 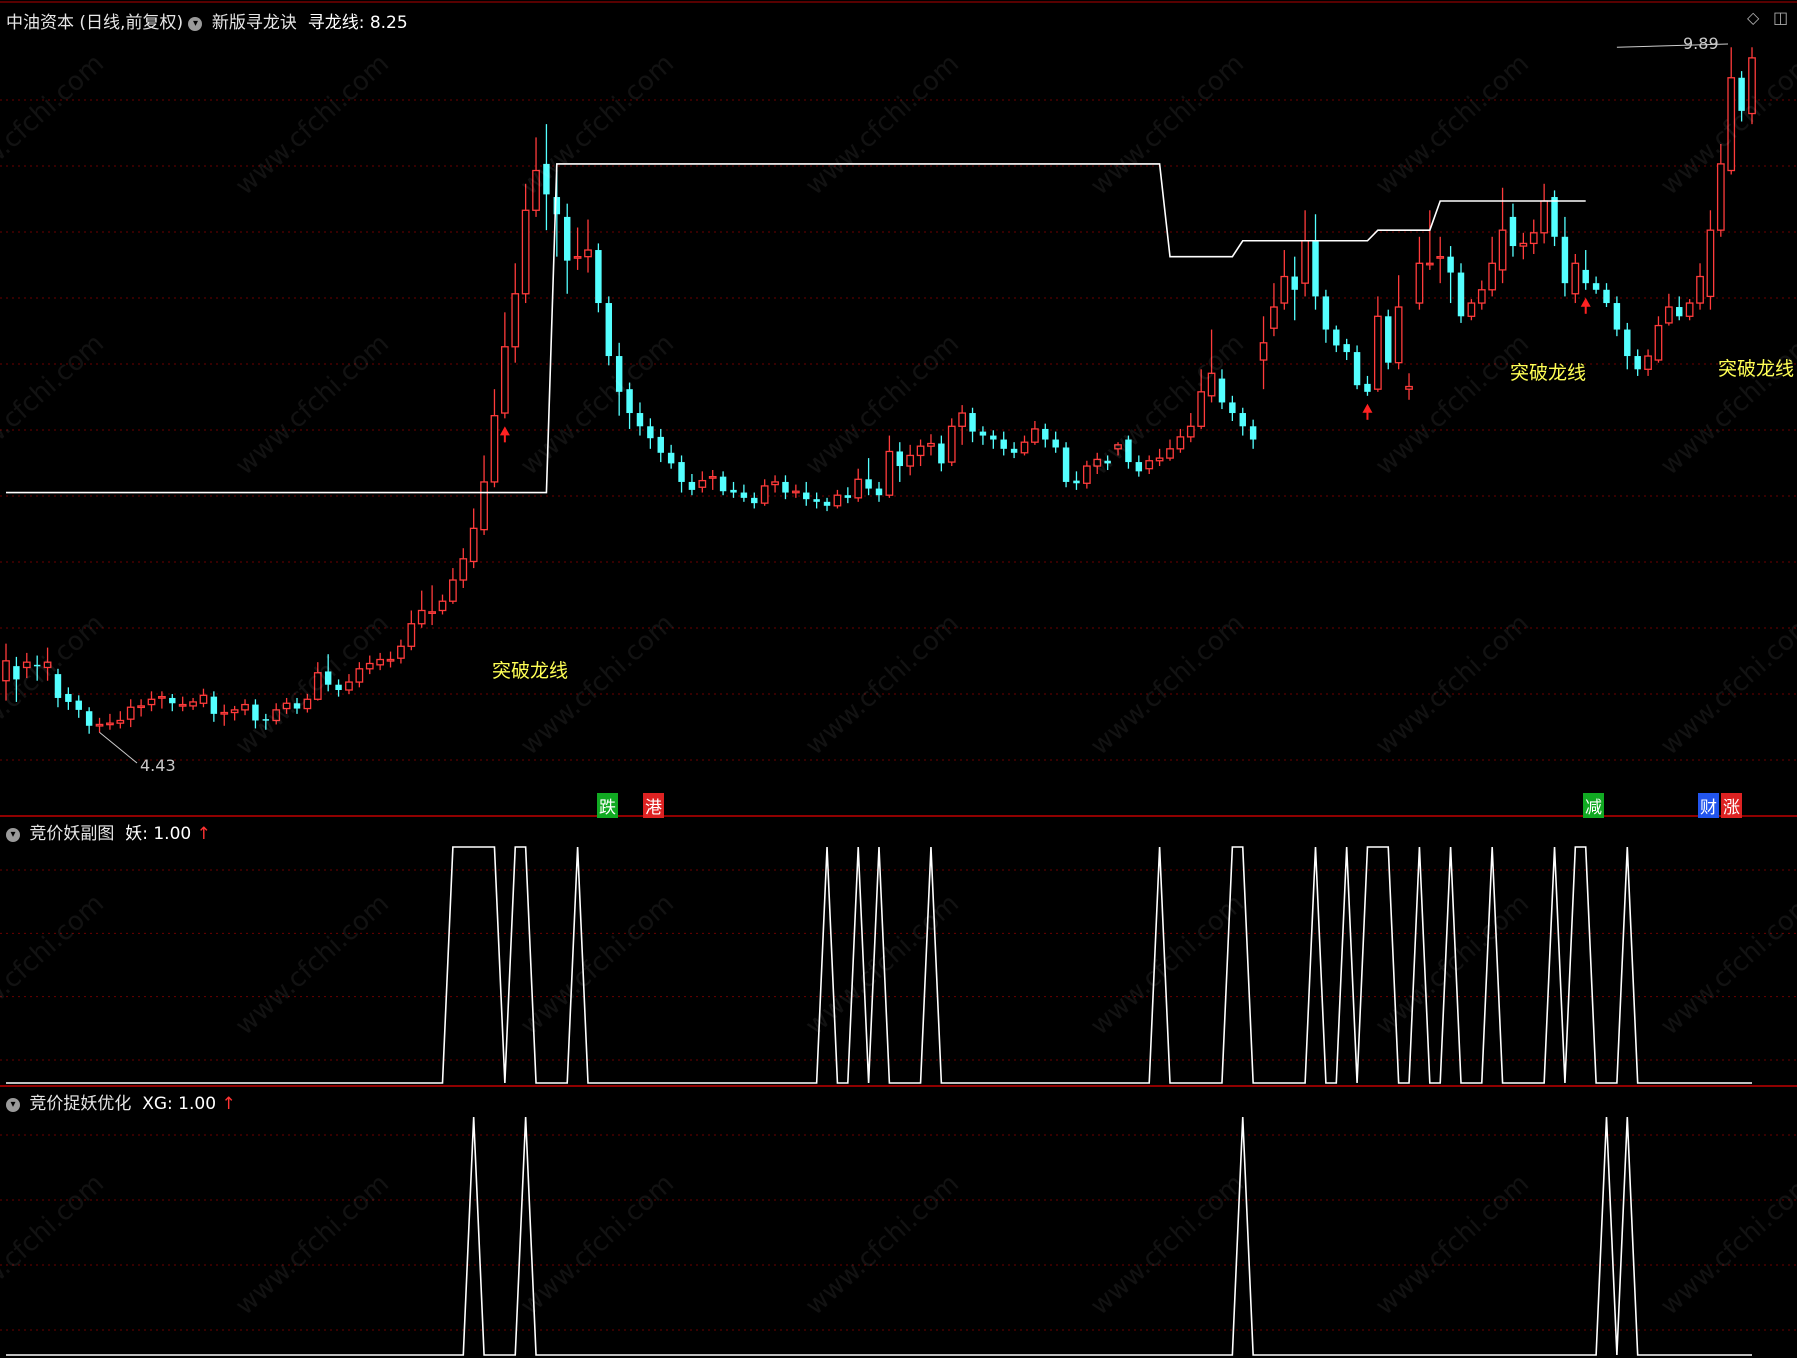 I want to click on up-arrow-icon: ↑, so click(x=228, y=1104).